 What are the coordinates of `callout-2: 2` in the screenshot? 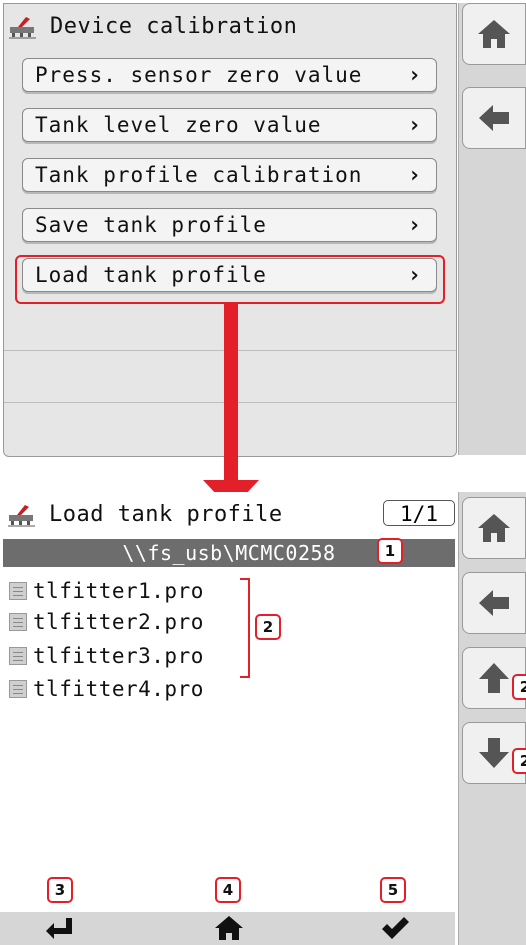 It's located at (268, 627).